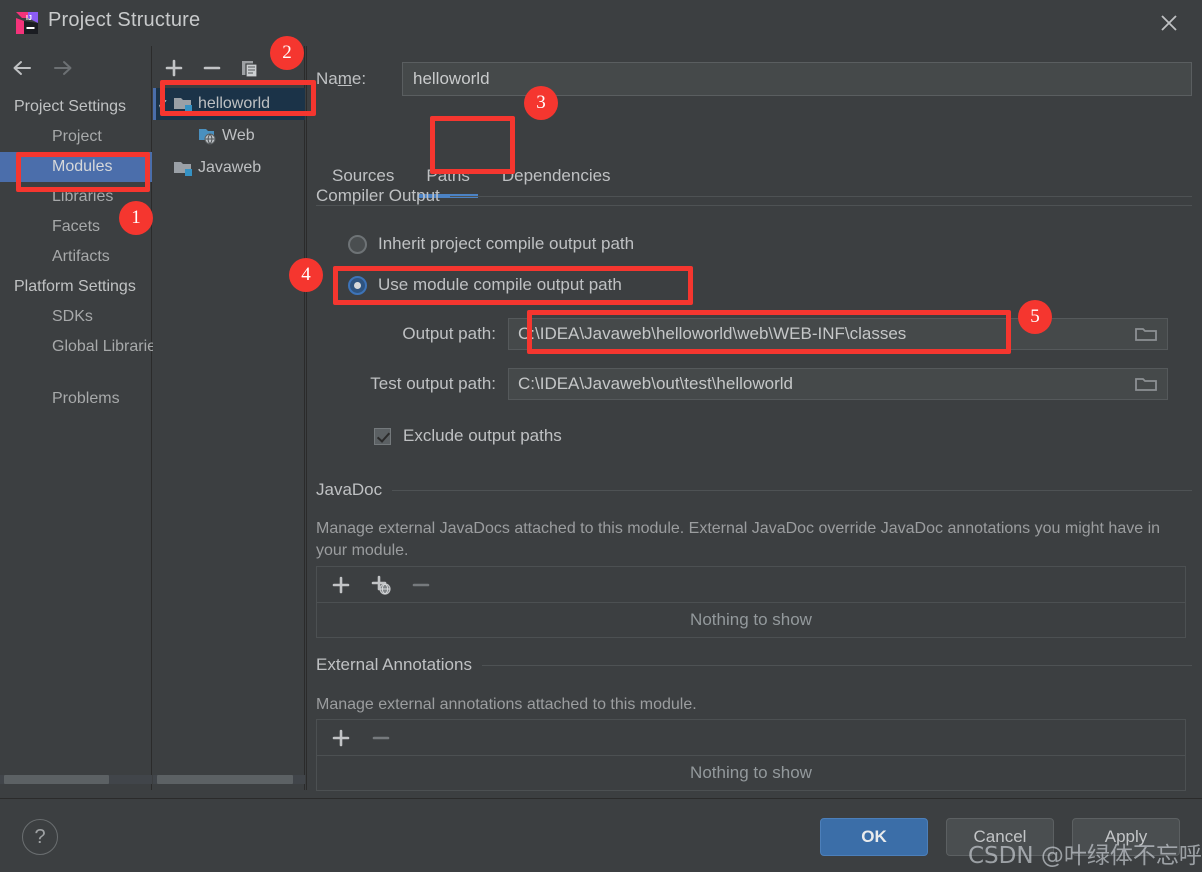 This screenshot has width=1202, height=872. I want to click on apply-button: Apply, so click(1126, 837).